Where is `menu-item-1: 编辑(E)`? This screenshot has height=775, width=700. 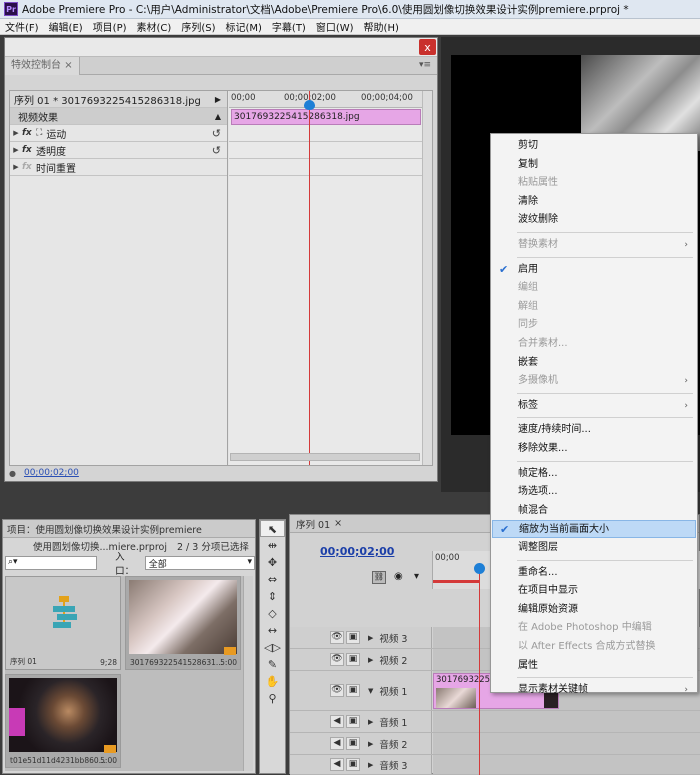
menu-item-1: 编辑(E) is located at coordinates (66, 26).